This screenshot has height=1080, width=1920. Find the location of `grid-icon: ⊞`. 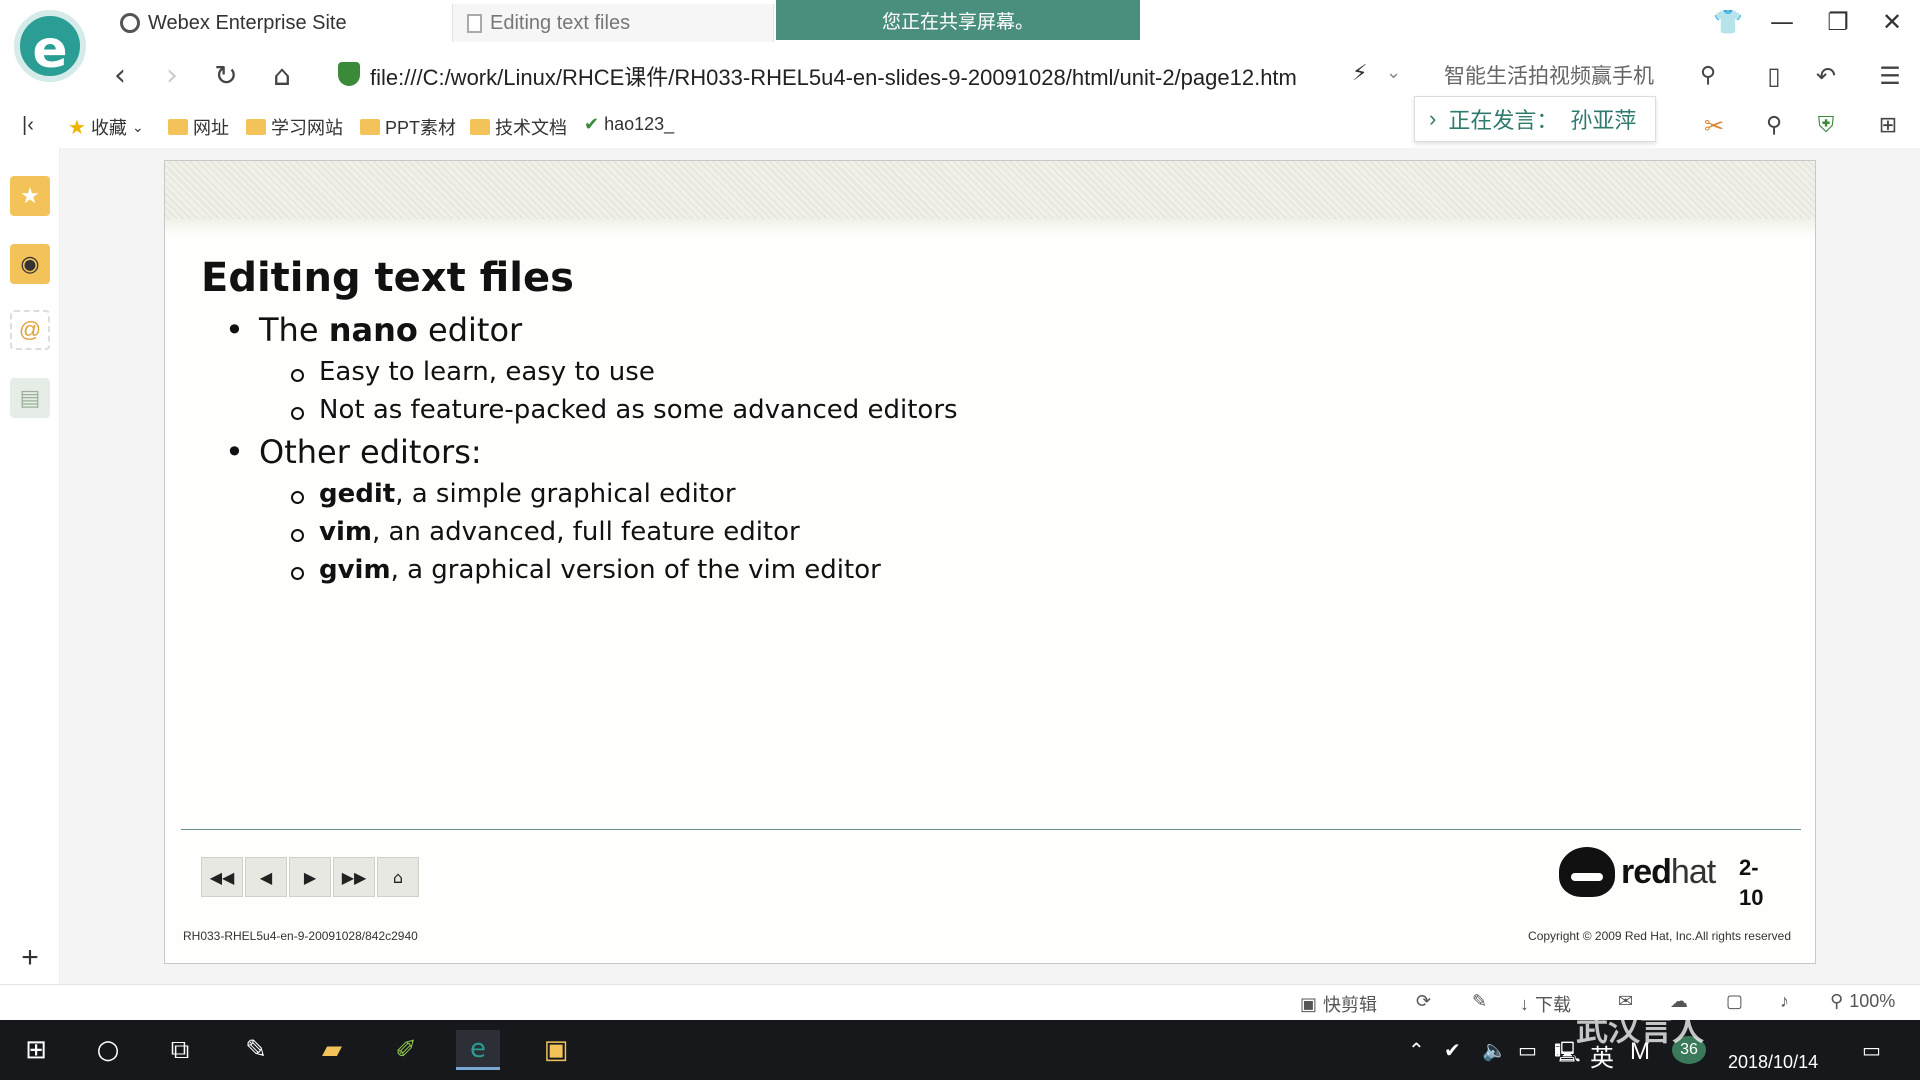

grid-icon: ⊞ is located at coordinates (1888, 126).